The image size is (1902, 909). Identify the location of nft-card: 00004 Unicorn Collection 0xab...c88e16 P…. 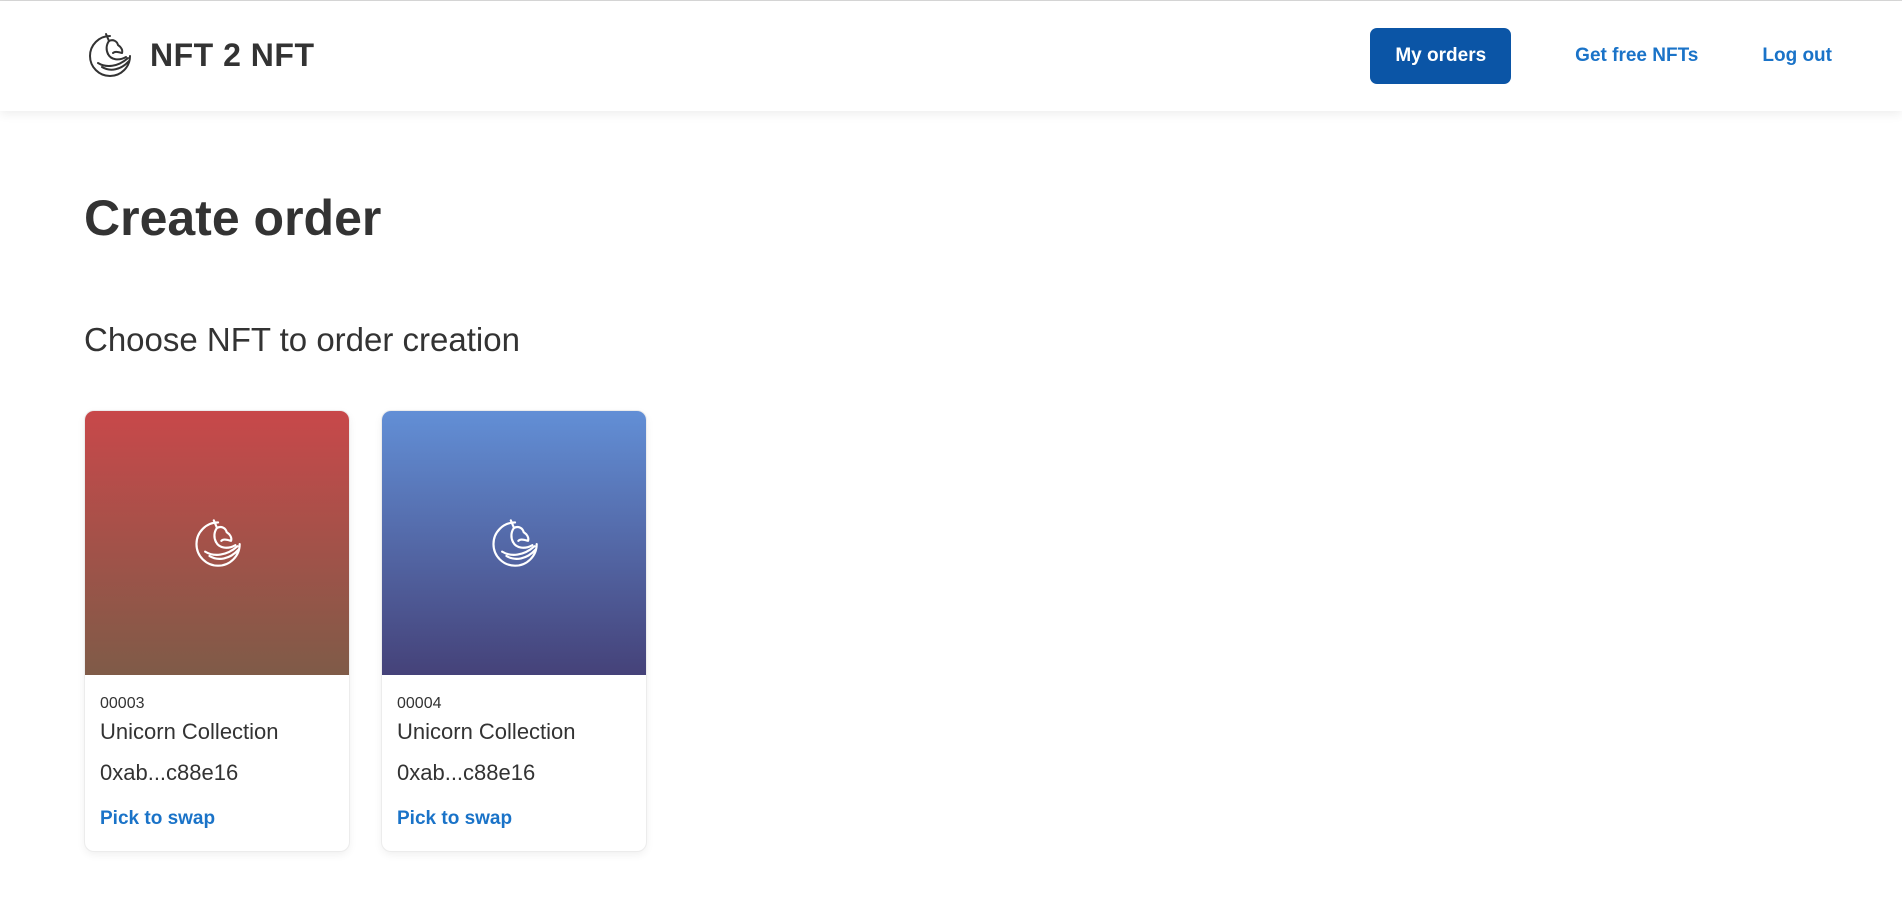
(514, 631).